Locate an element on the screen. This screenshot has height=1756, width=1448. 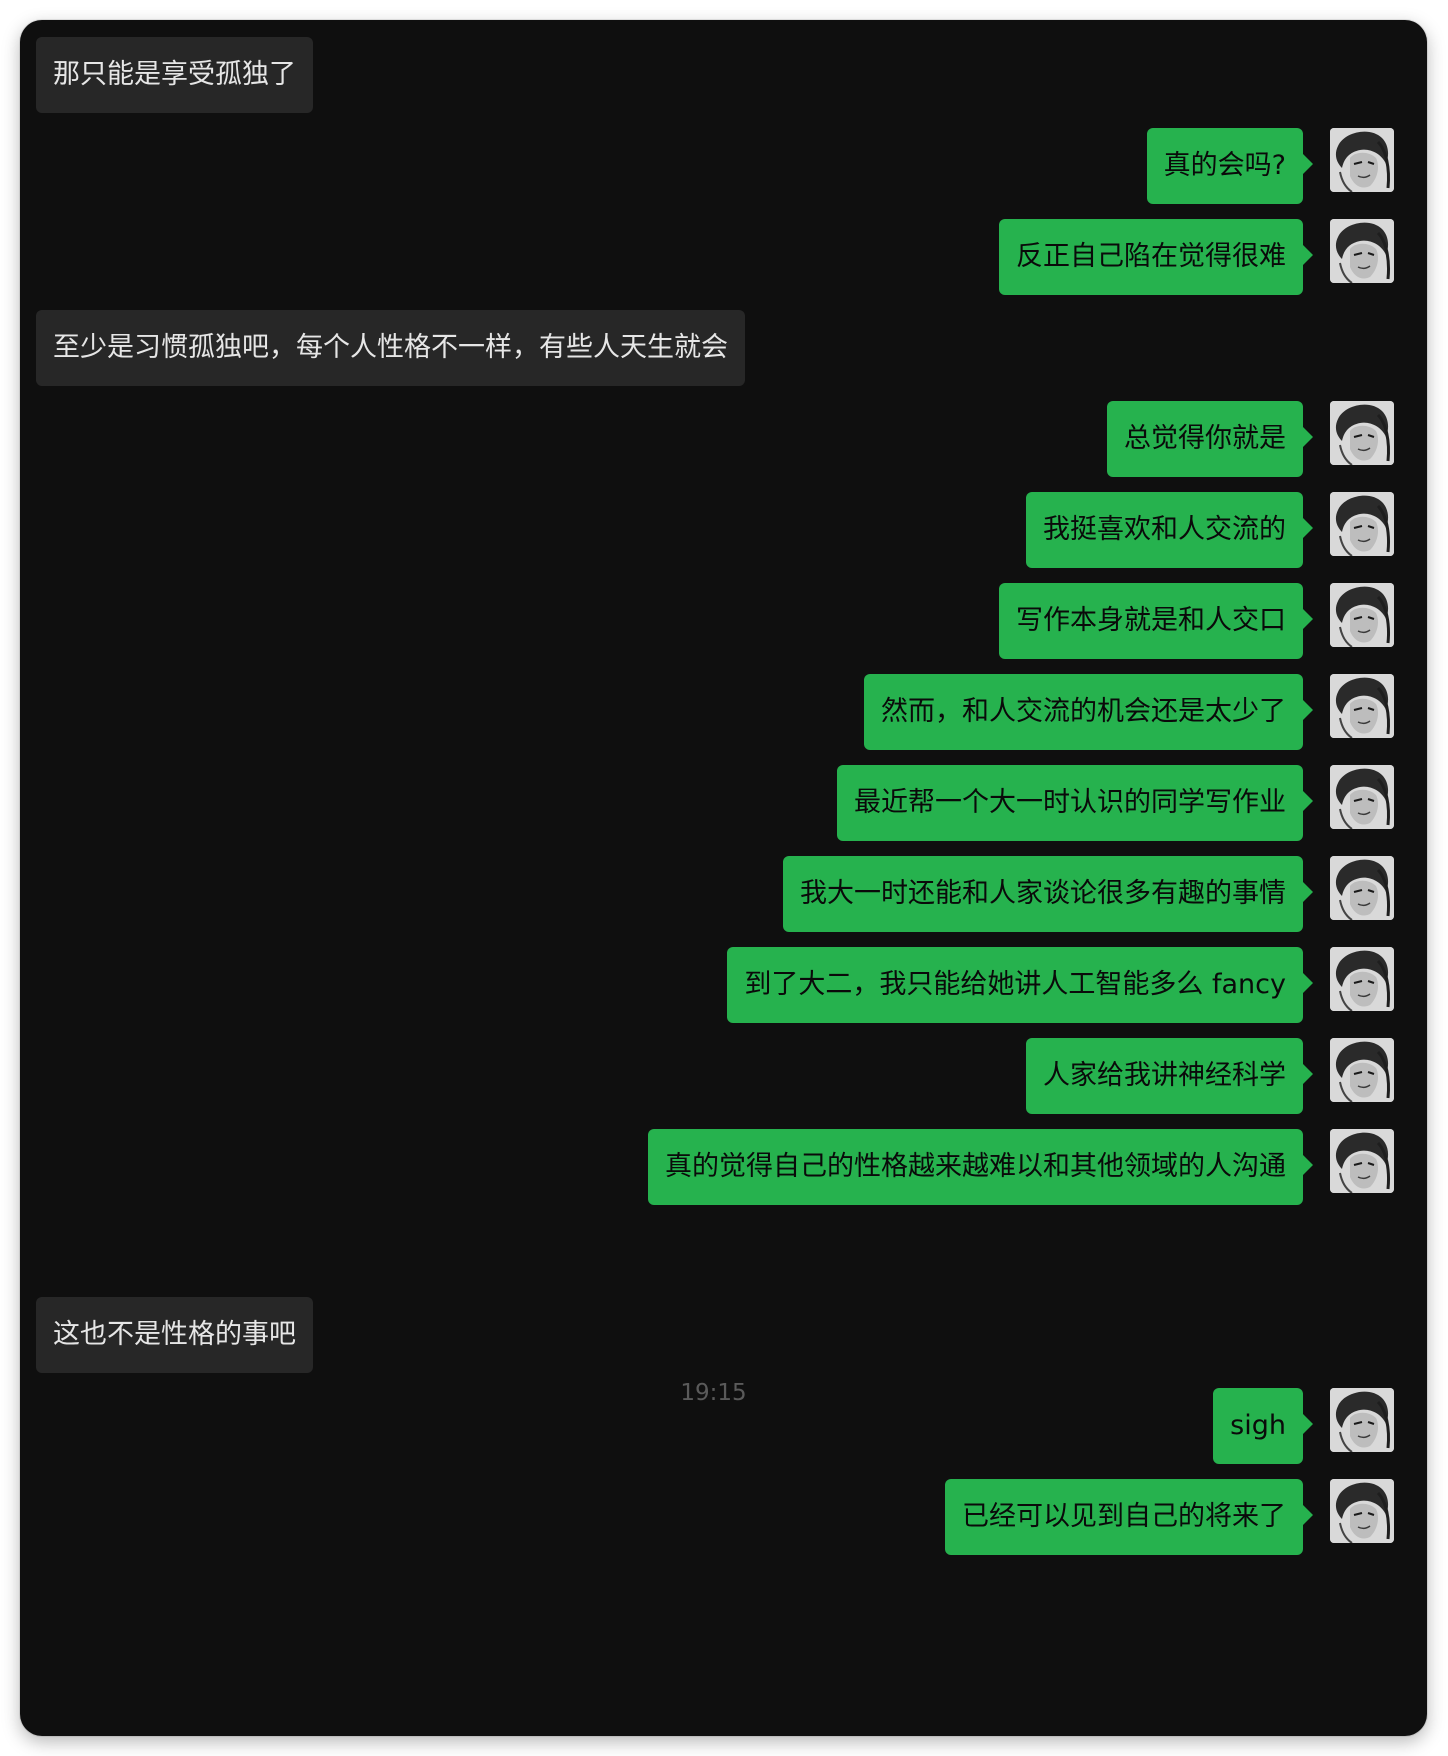
message-row-outgoing: 写作本身就是和人交口 is located at coordinates (723, 621).